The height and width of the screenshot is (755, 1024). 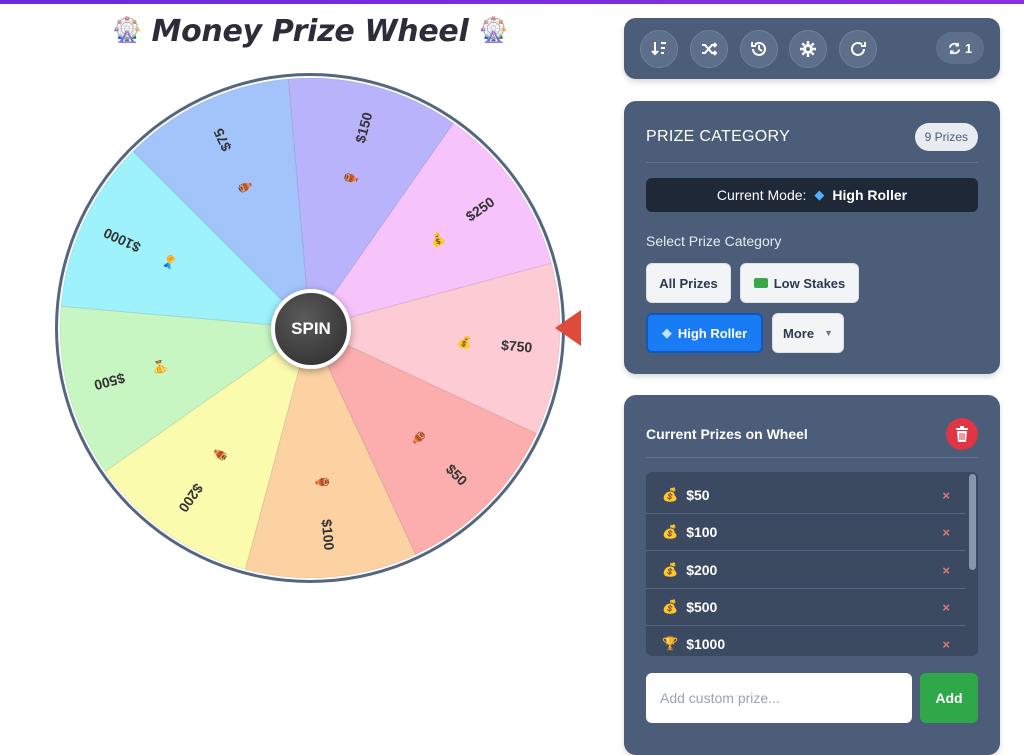 I want to click on refresh-icon, so click(x=858, y=48).